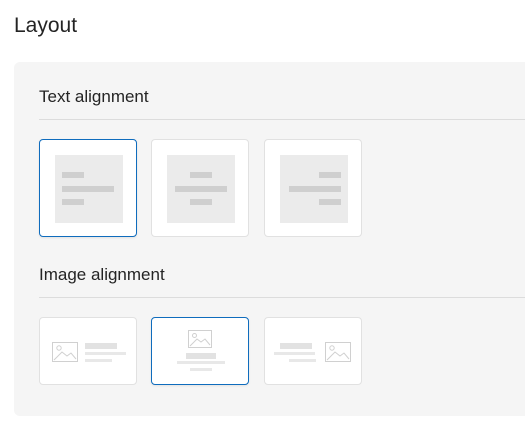 This screenshot has height=442, width=525. Describe the element at coordinates (200, 351) in the screenshot. I see `image-align-top-option` at that location.